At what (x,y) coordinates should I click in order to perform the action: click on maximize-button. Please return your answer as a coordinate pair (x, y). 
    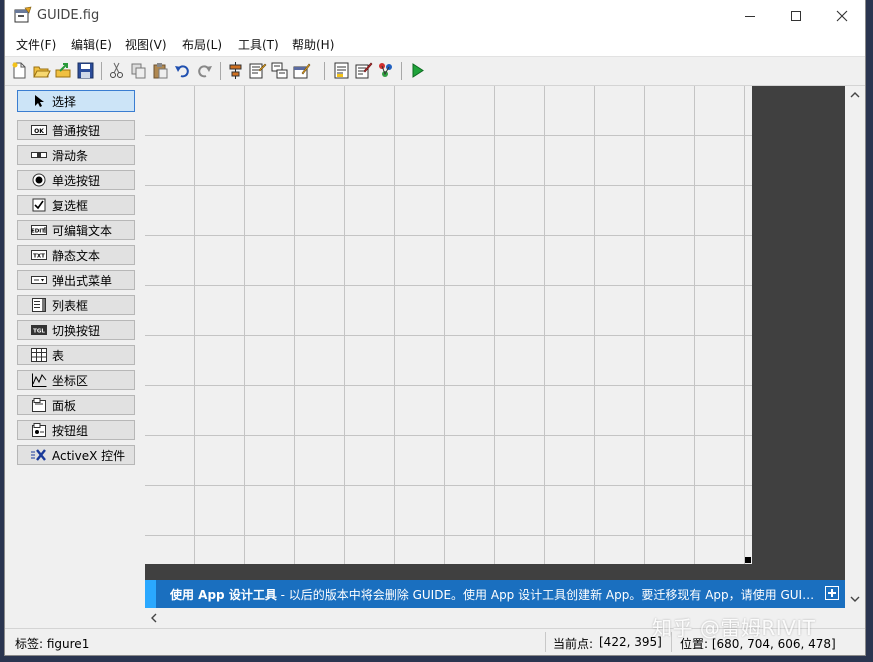
    Looking at the image, I should click on (796, 15).